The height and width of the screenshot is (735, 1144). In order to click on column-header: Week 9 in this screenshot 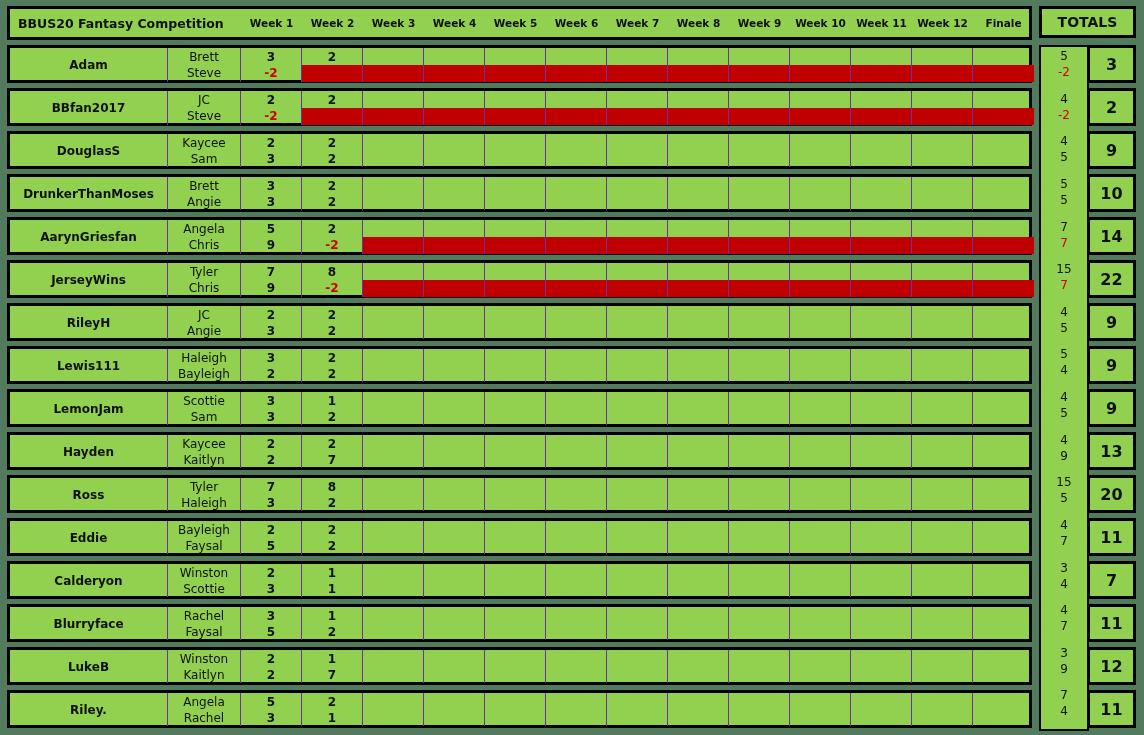, I will do `click(759, 23)`.